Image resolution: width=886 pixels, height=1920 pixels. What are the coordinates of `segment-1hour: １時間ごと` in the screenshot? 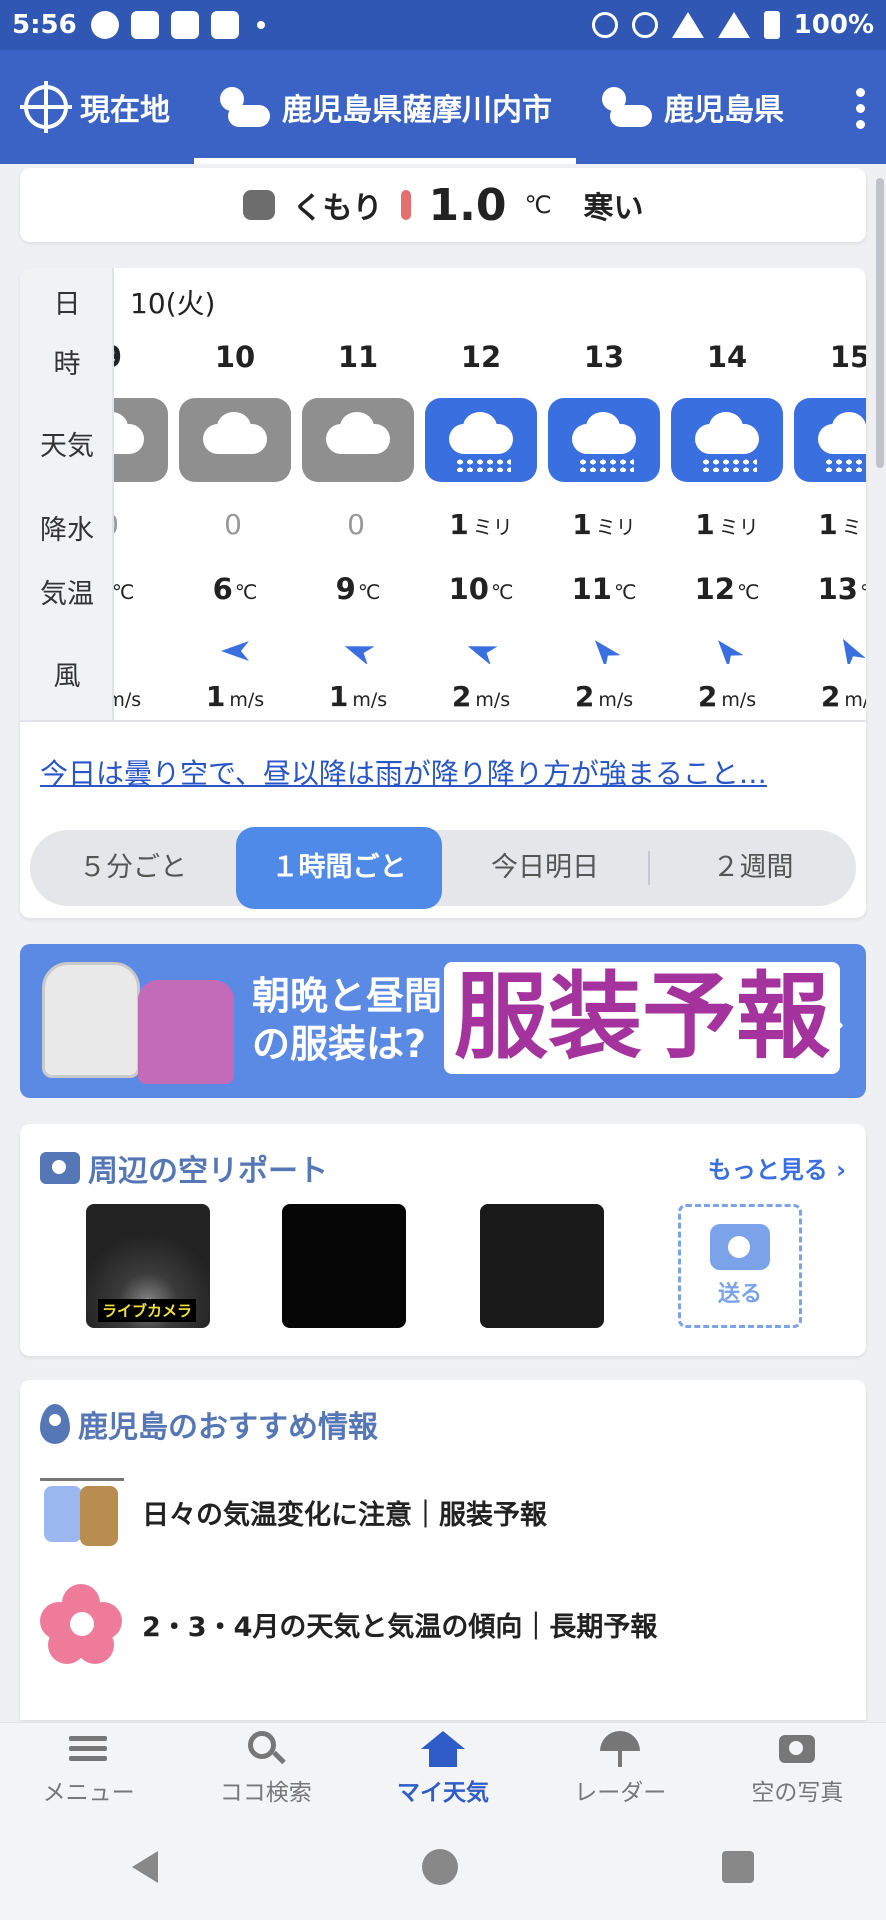 It's located at (339, 868).